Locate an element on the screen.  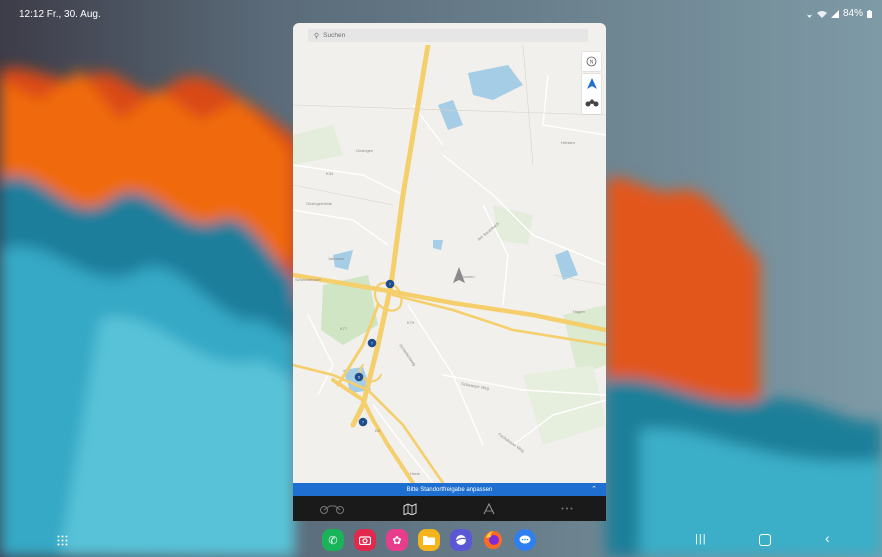
tab-route is located at coordinates (489, 509).